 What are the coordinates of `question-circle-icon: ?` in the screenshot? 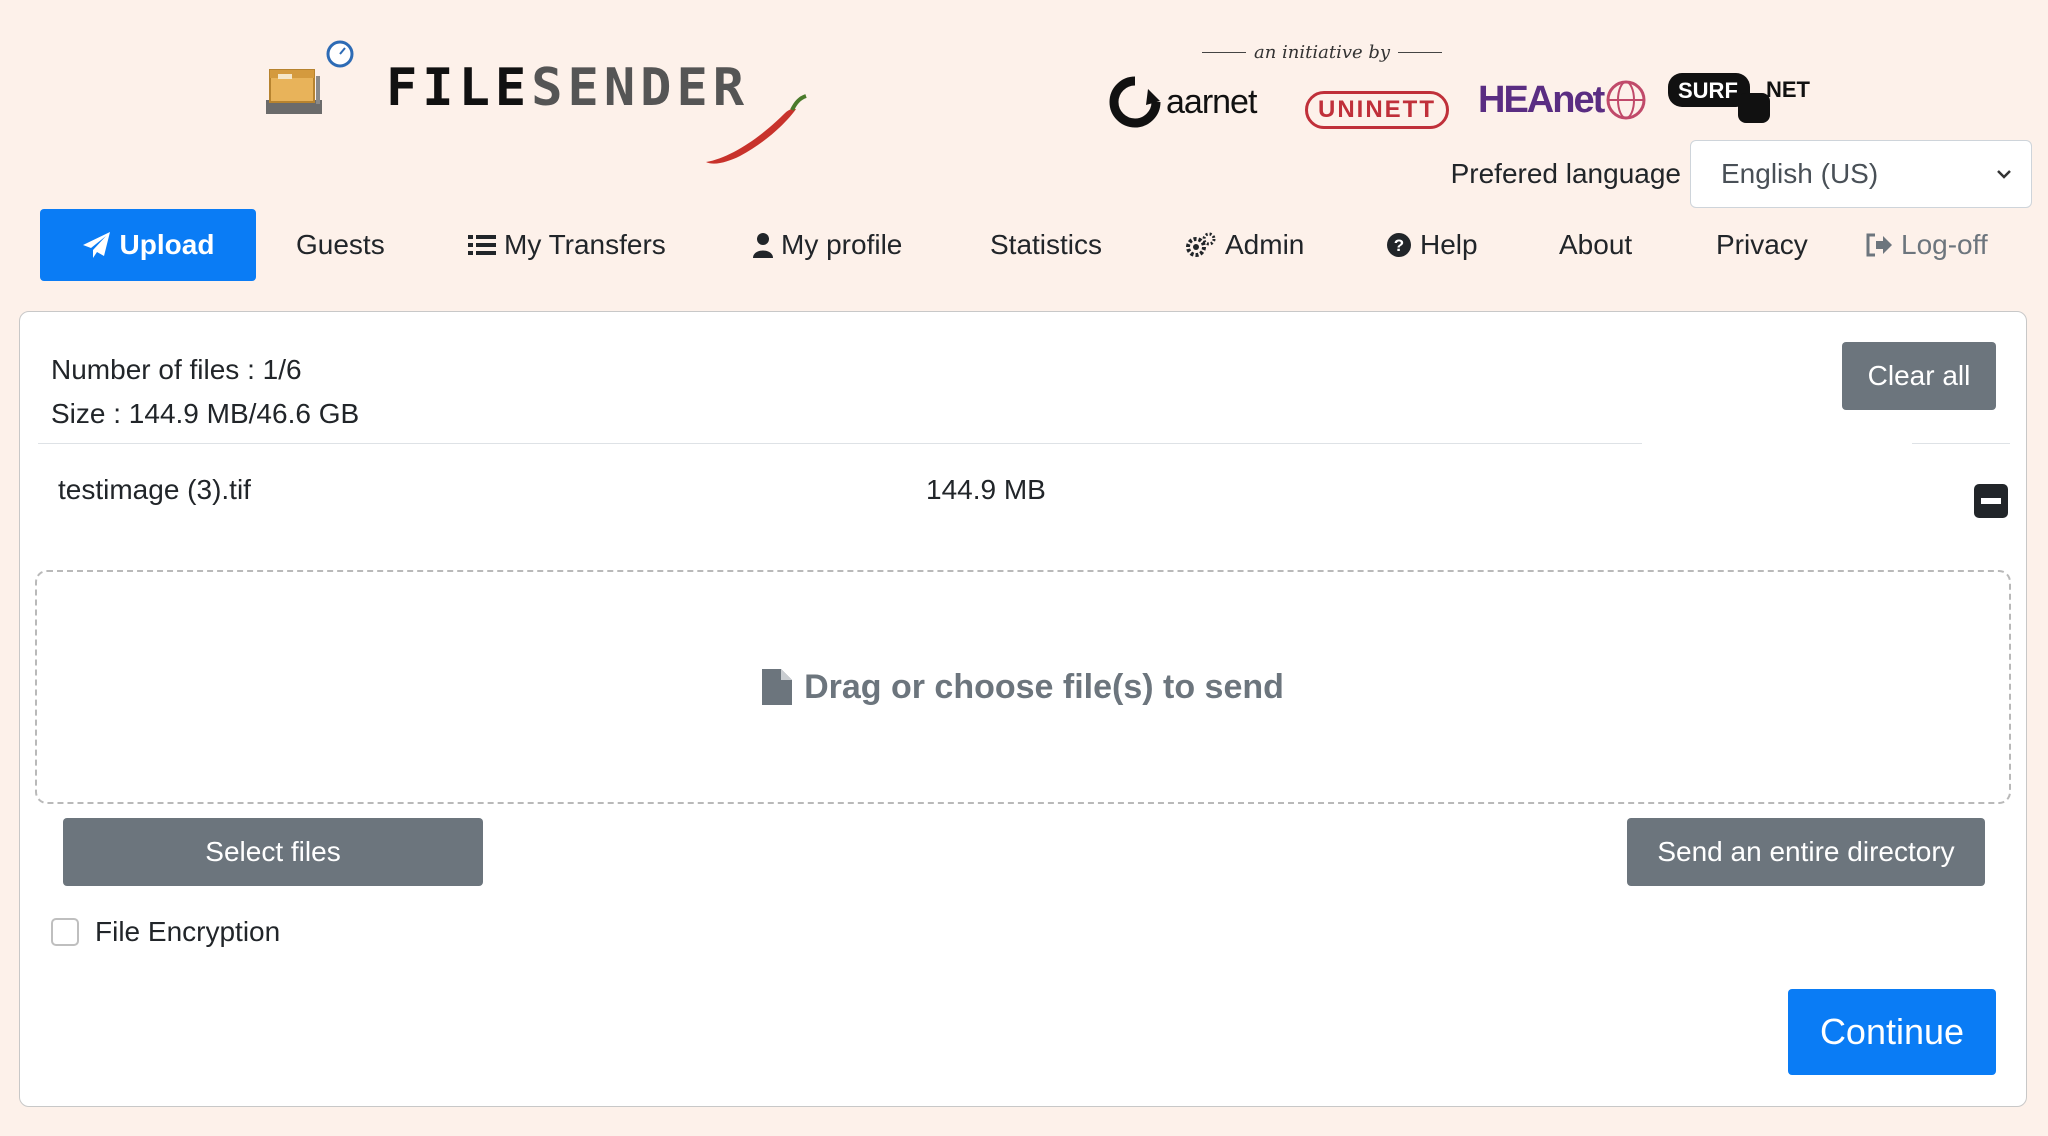 It's located at (1399, 245).